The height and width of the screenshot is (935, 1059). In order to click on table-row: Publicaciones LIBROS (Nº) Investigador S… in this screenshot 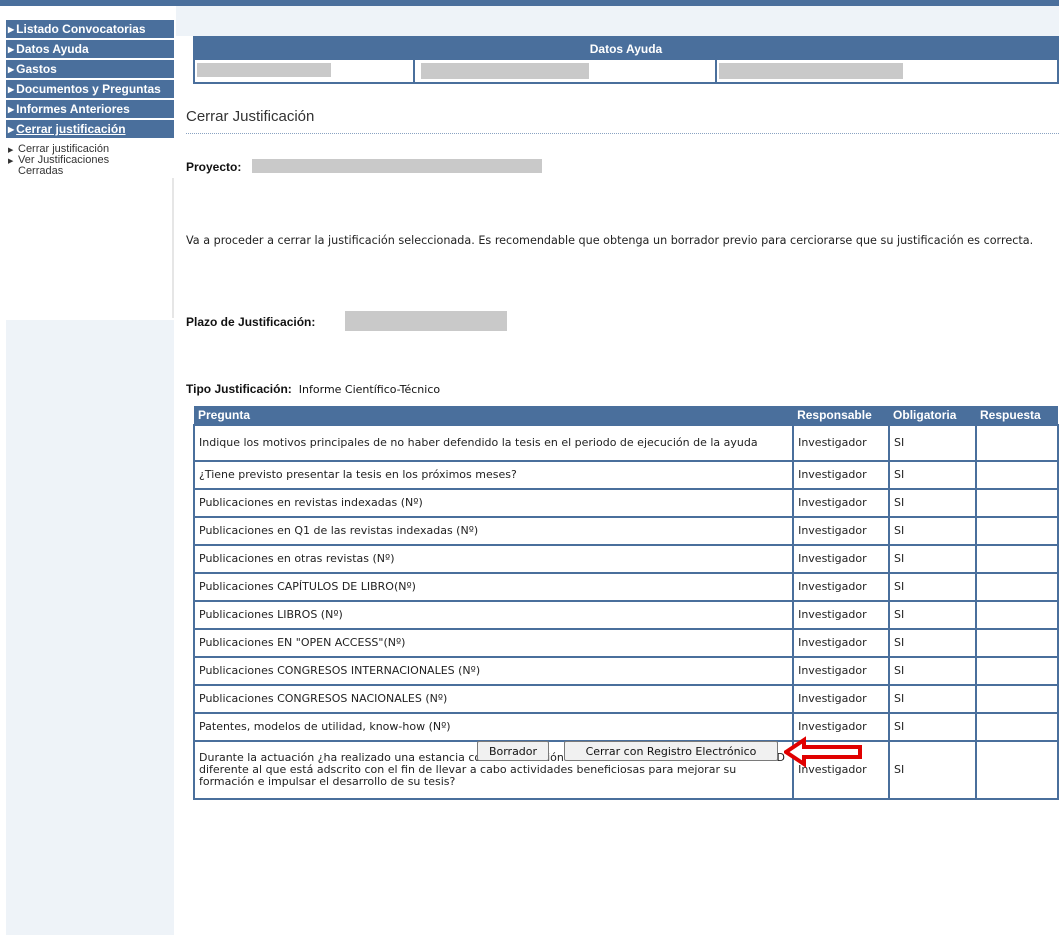, I will do `click(625, 615)`.